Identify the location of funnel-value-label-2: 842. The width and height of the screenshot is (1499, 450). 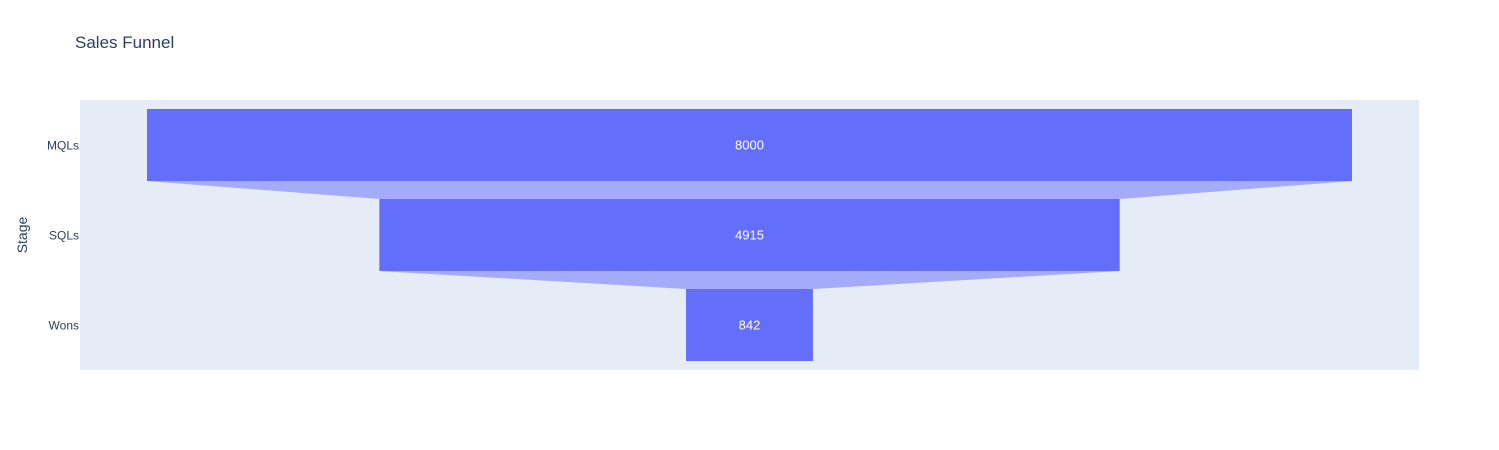
(750, 325).